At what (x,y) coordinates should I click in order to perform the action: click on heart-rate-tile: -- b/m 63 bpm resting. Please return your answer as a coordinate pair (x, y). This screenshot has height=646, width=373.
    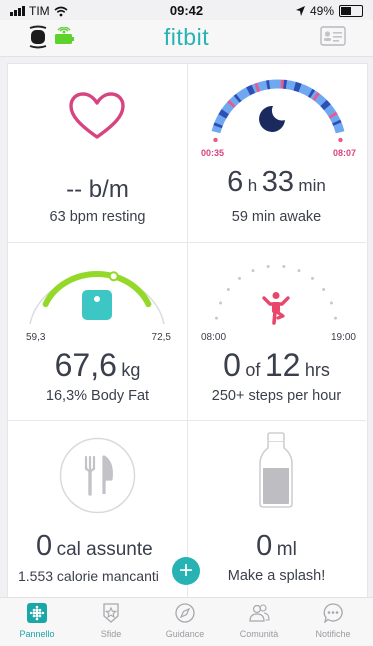
    Looking at the image, I should click on (98, 153).